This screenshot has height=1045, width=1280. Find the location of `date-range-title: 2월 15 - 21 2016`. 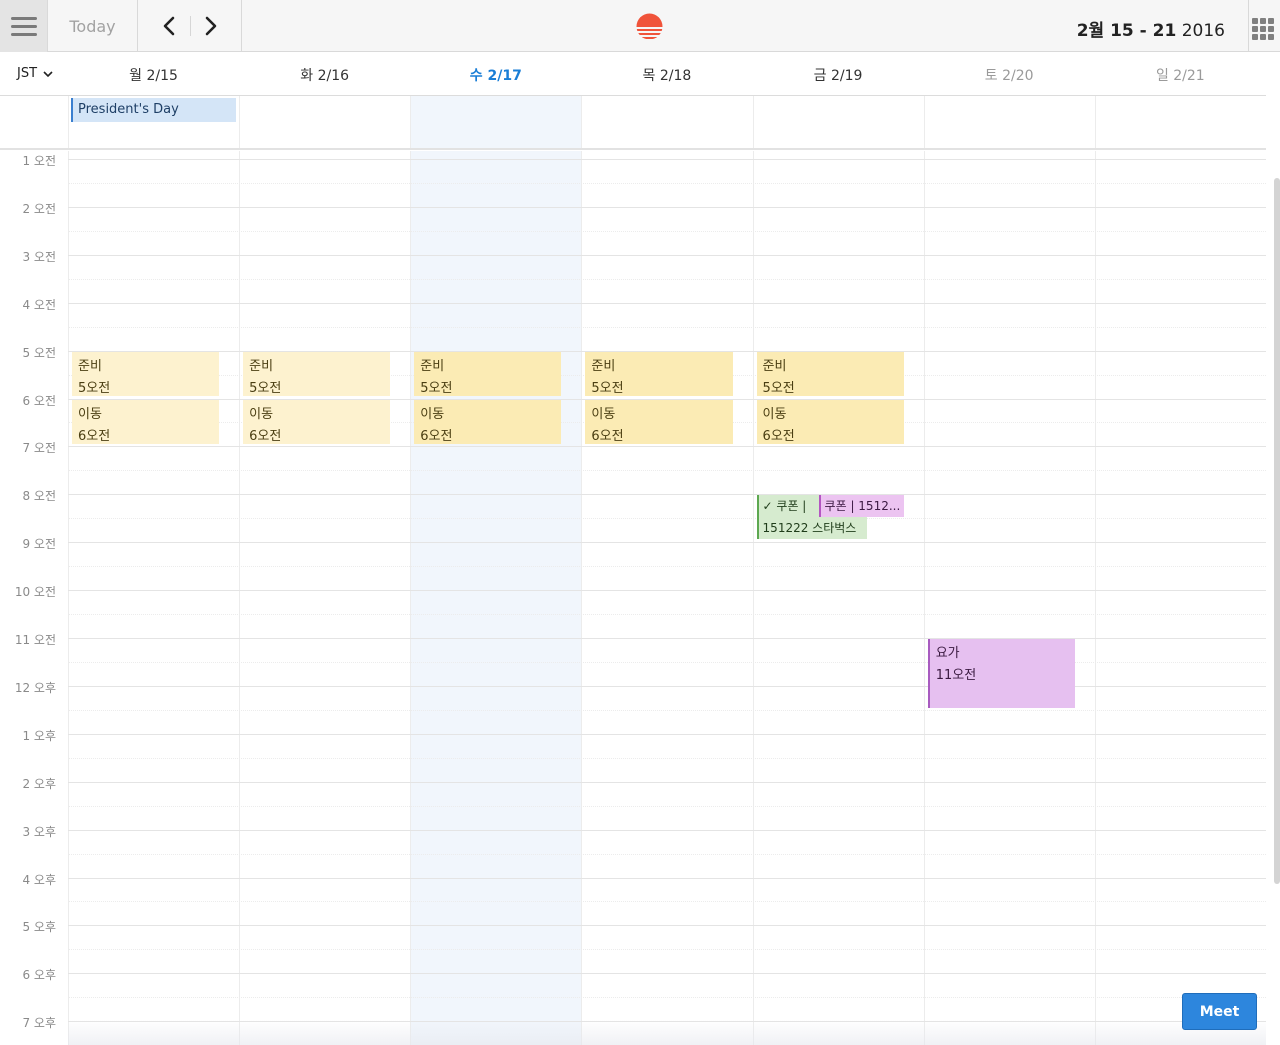

date-range-title: 2월 15 - 21 2016 is located at coordinates (1151, 28).